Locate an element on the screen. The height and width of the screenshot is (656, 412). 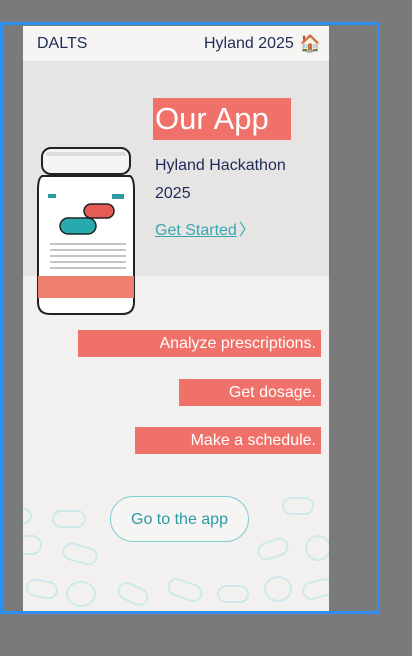
get-started-label: Get Started is located at coordinates (196, 230).